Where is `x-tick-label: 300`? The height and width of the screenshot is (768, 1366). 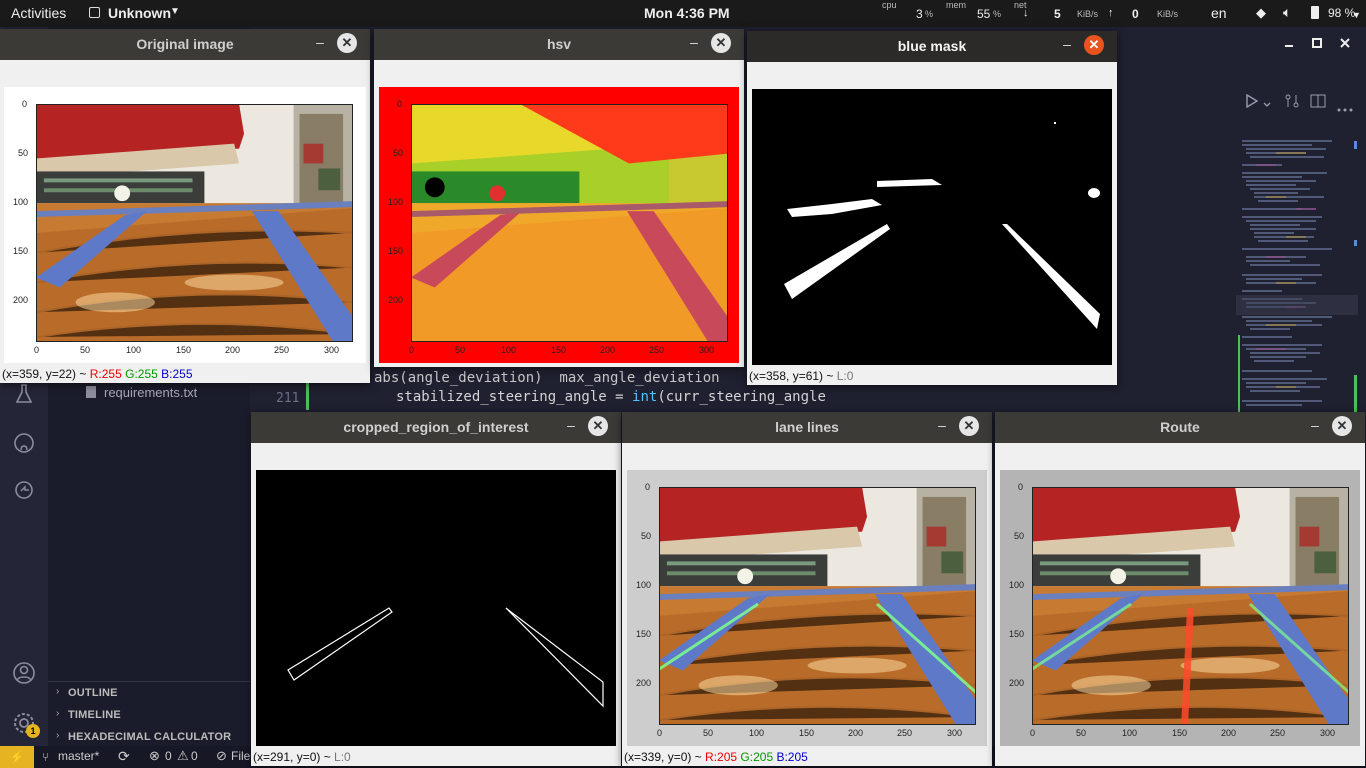 x-tick-label: 300 is located at coordinates (1328, 733).